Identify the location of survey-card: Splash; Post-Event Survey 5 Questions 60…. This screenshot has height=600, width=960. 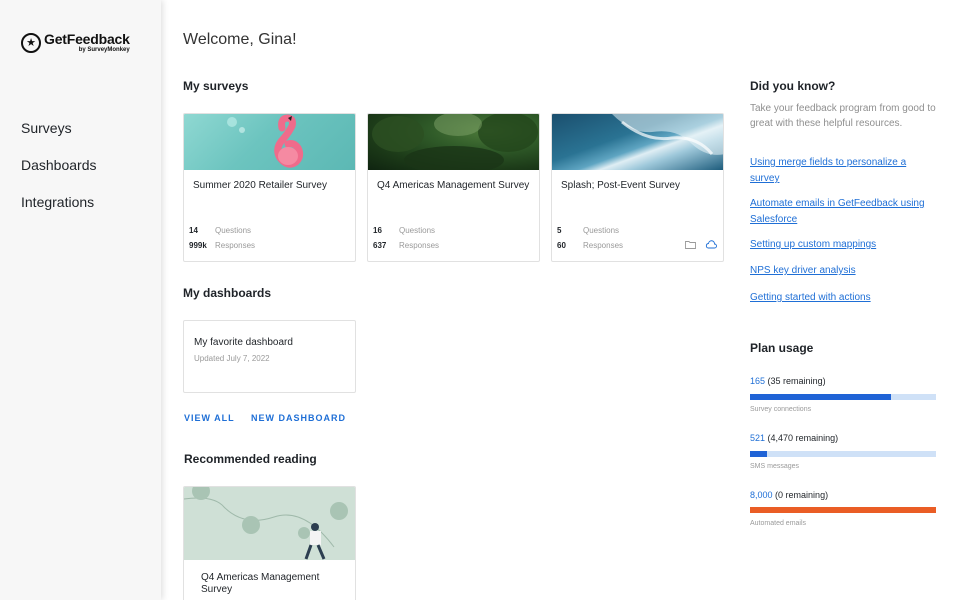
(637, 187).